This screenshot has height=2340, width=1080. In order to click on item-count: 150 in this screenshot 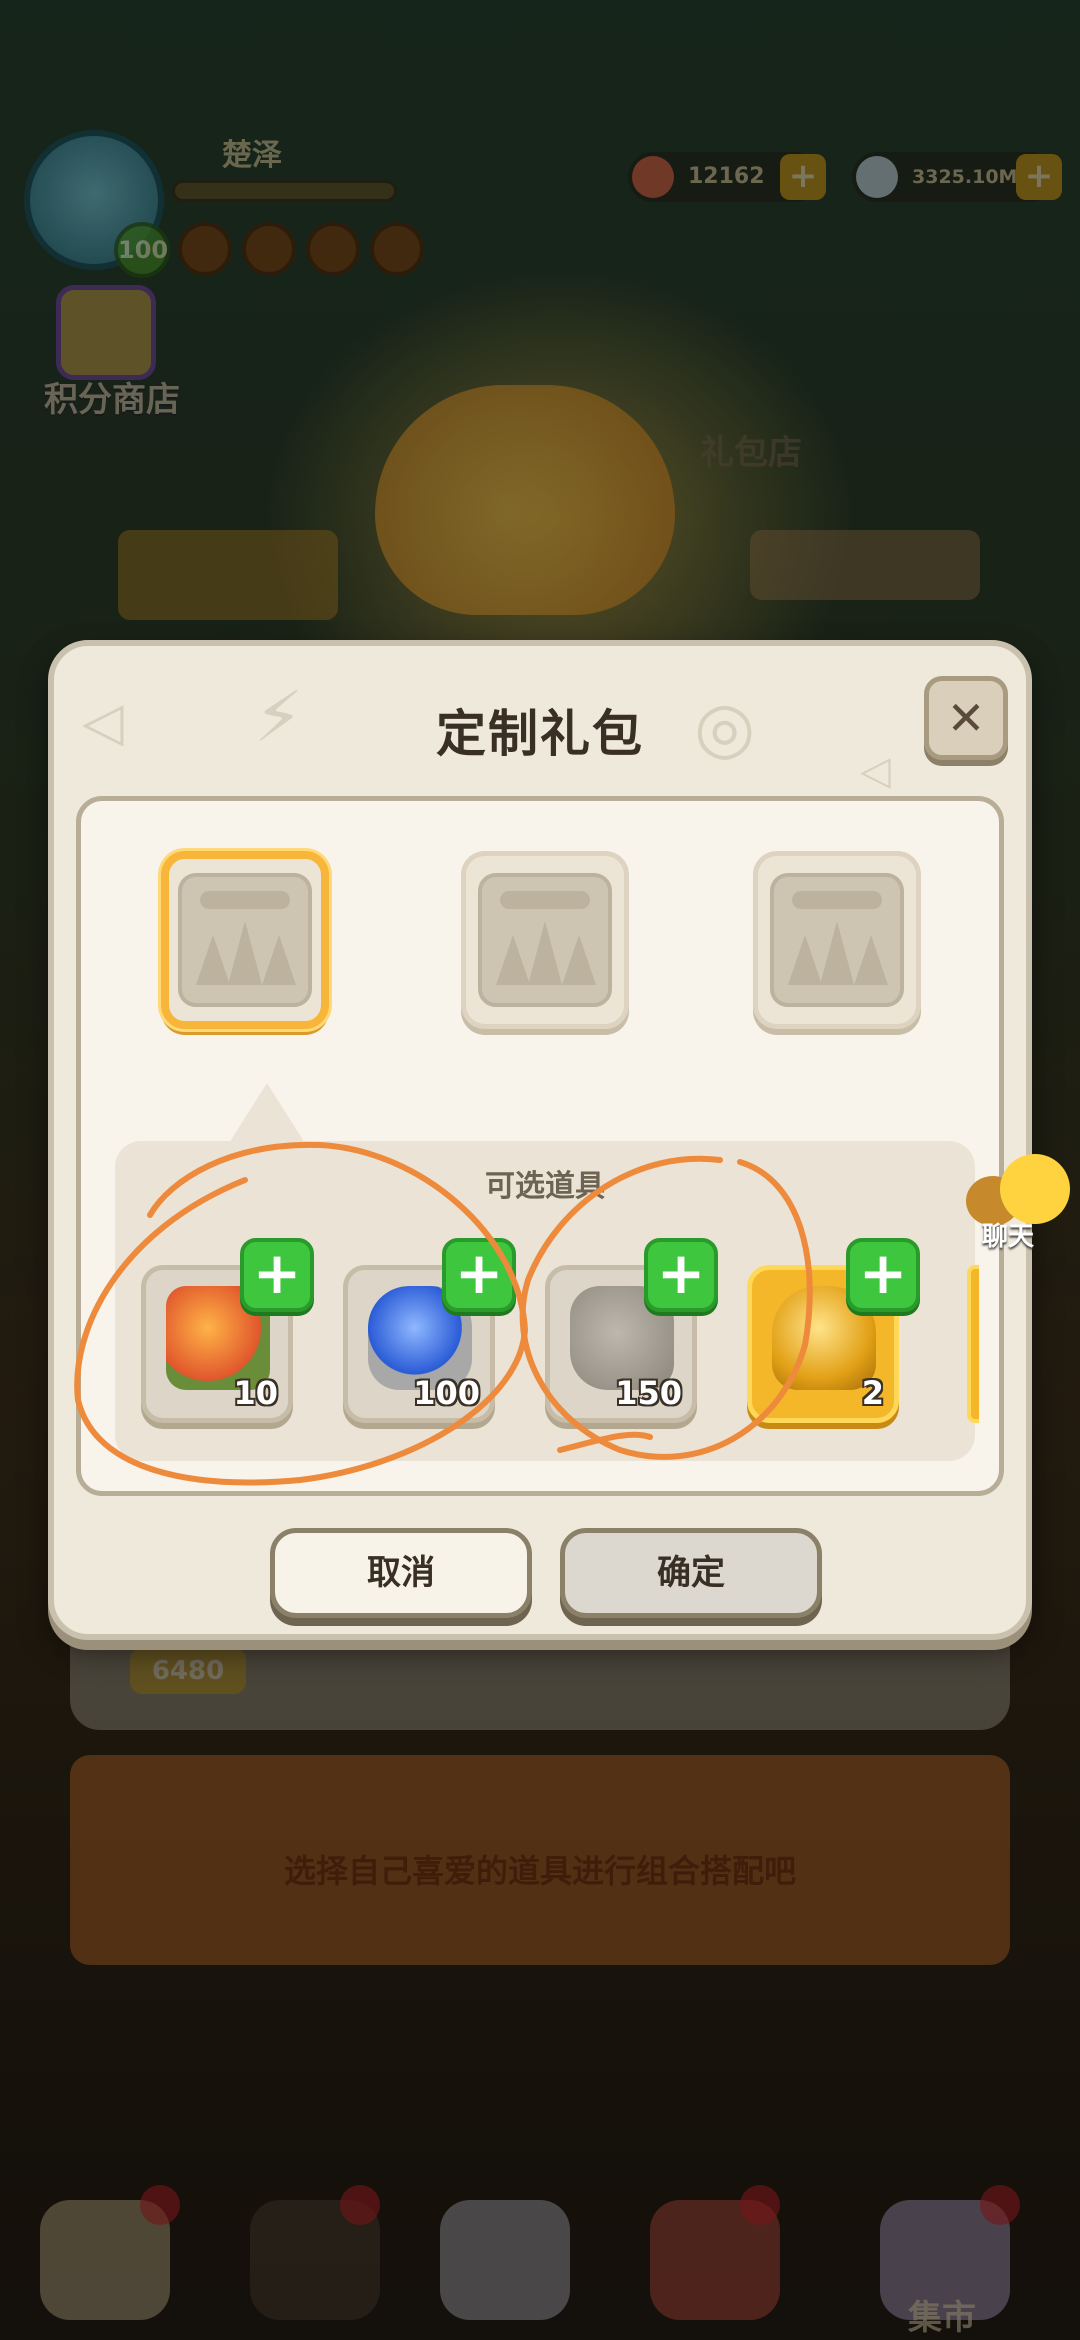, I will do `click(648, 1393)`.